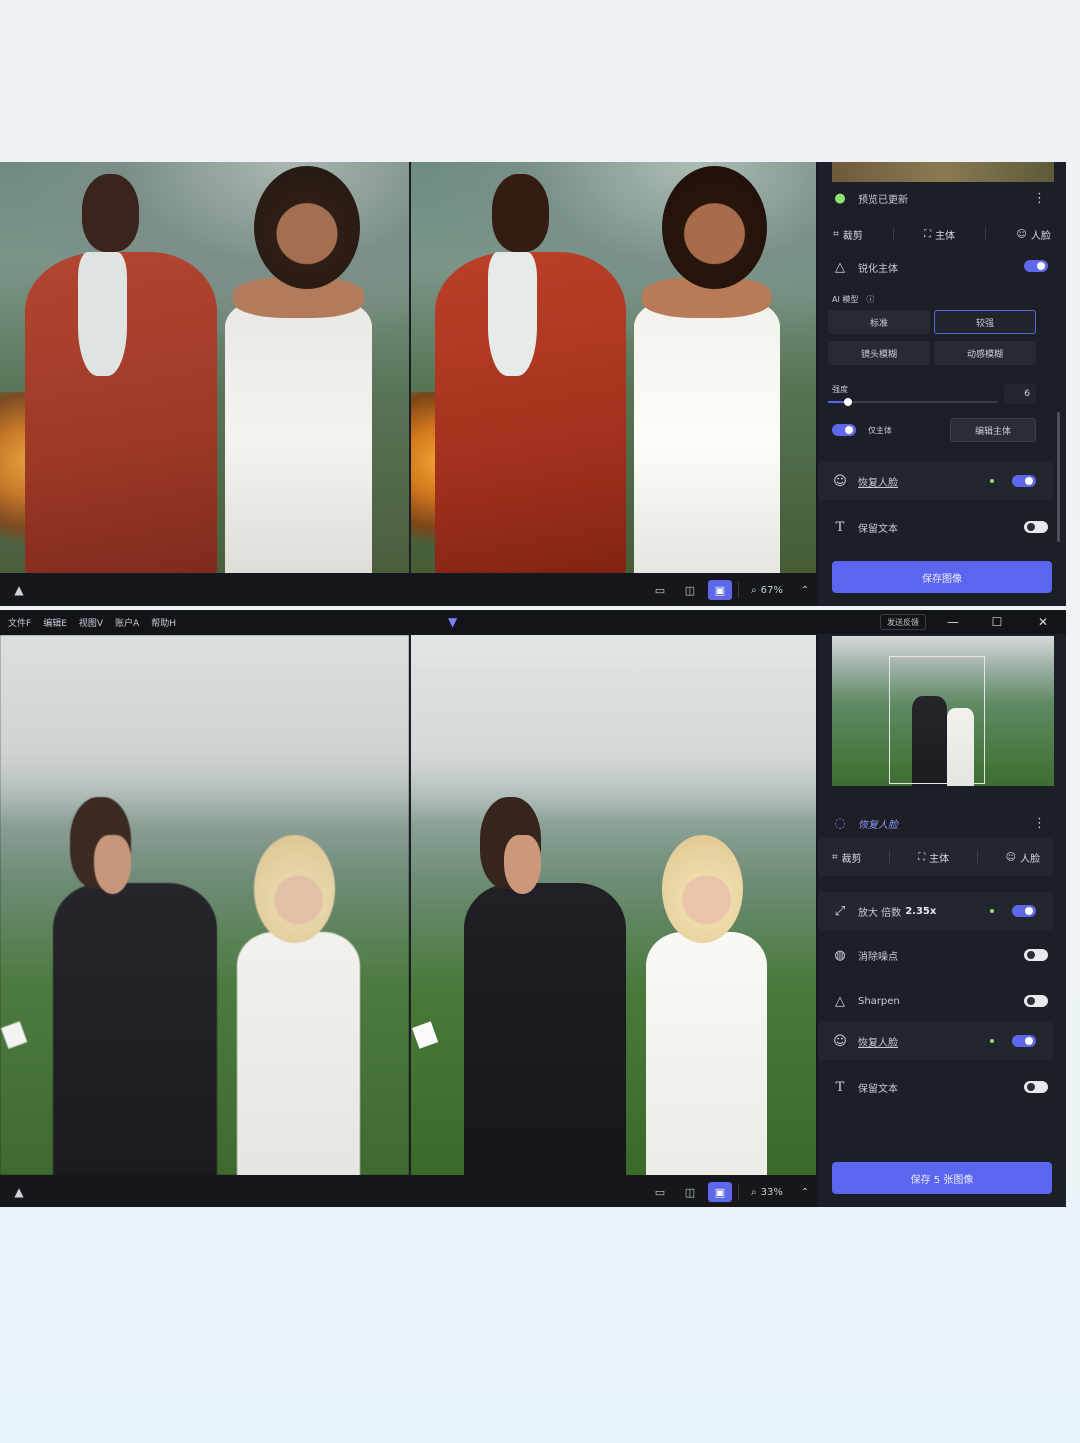 Image resolution: width=1080 pixels, height=1443 pixels. What do you see at coordinates (1020, 394) in the screenshot?
I see `strength-value-box: 6` at bounding box center [1020, 394].